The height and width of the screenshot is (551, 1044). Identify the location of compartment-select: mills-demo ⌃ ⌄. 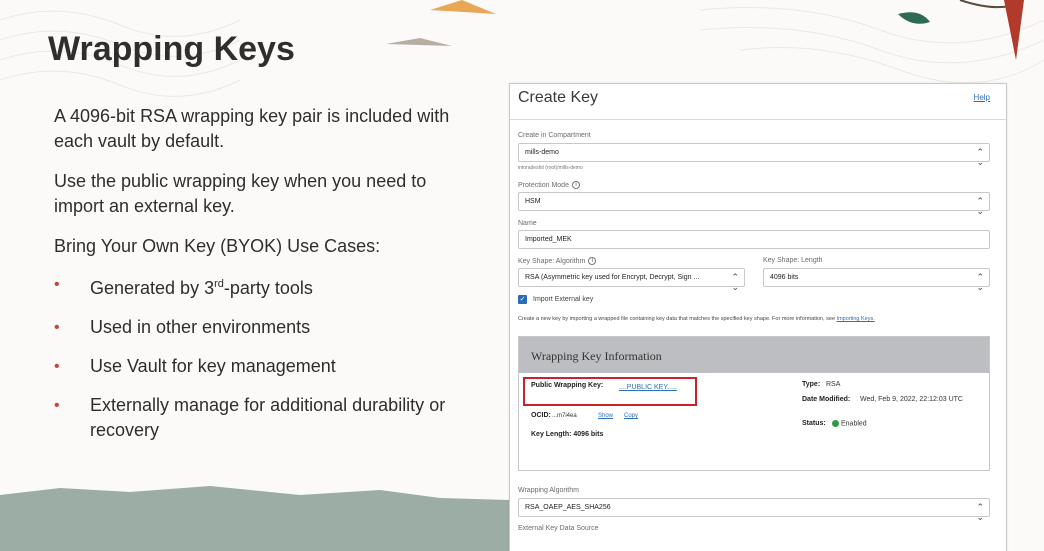
(754, 155).